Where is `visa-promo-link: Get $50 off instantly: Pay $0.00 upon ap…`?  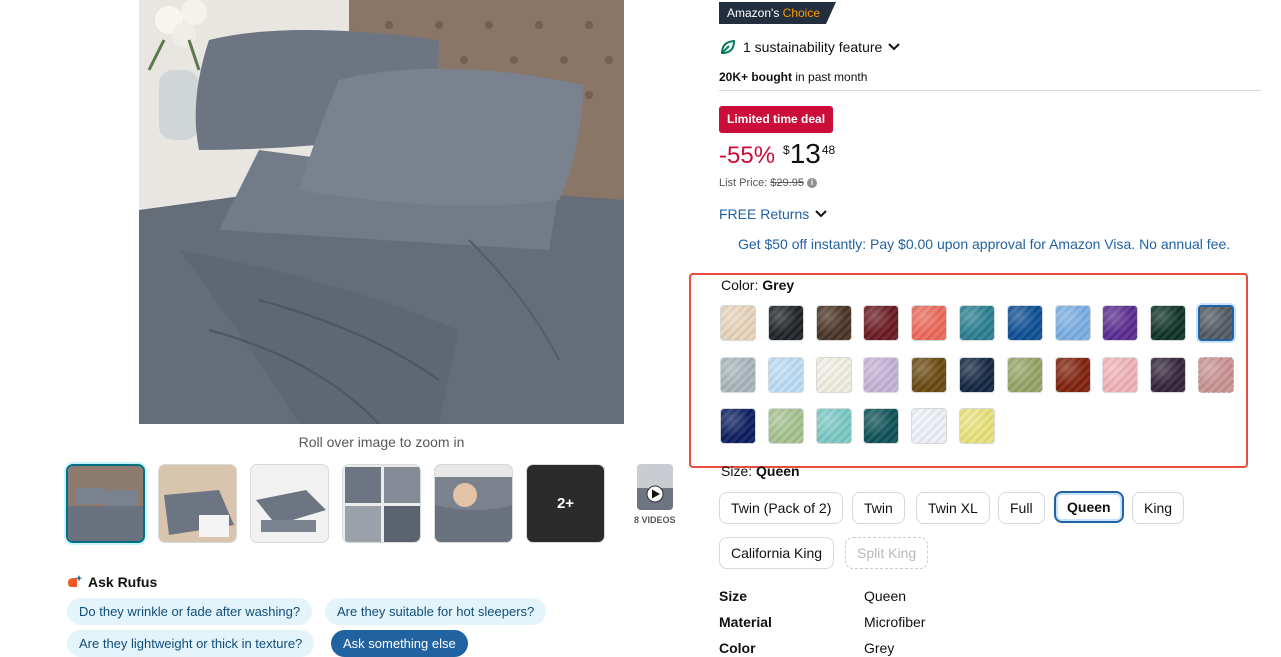 visa-promo-link: Get $50 off instantly: Pay $0.00 upon ap… is located at coordinates (984, 244).